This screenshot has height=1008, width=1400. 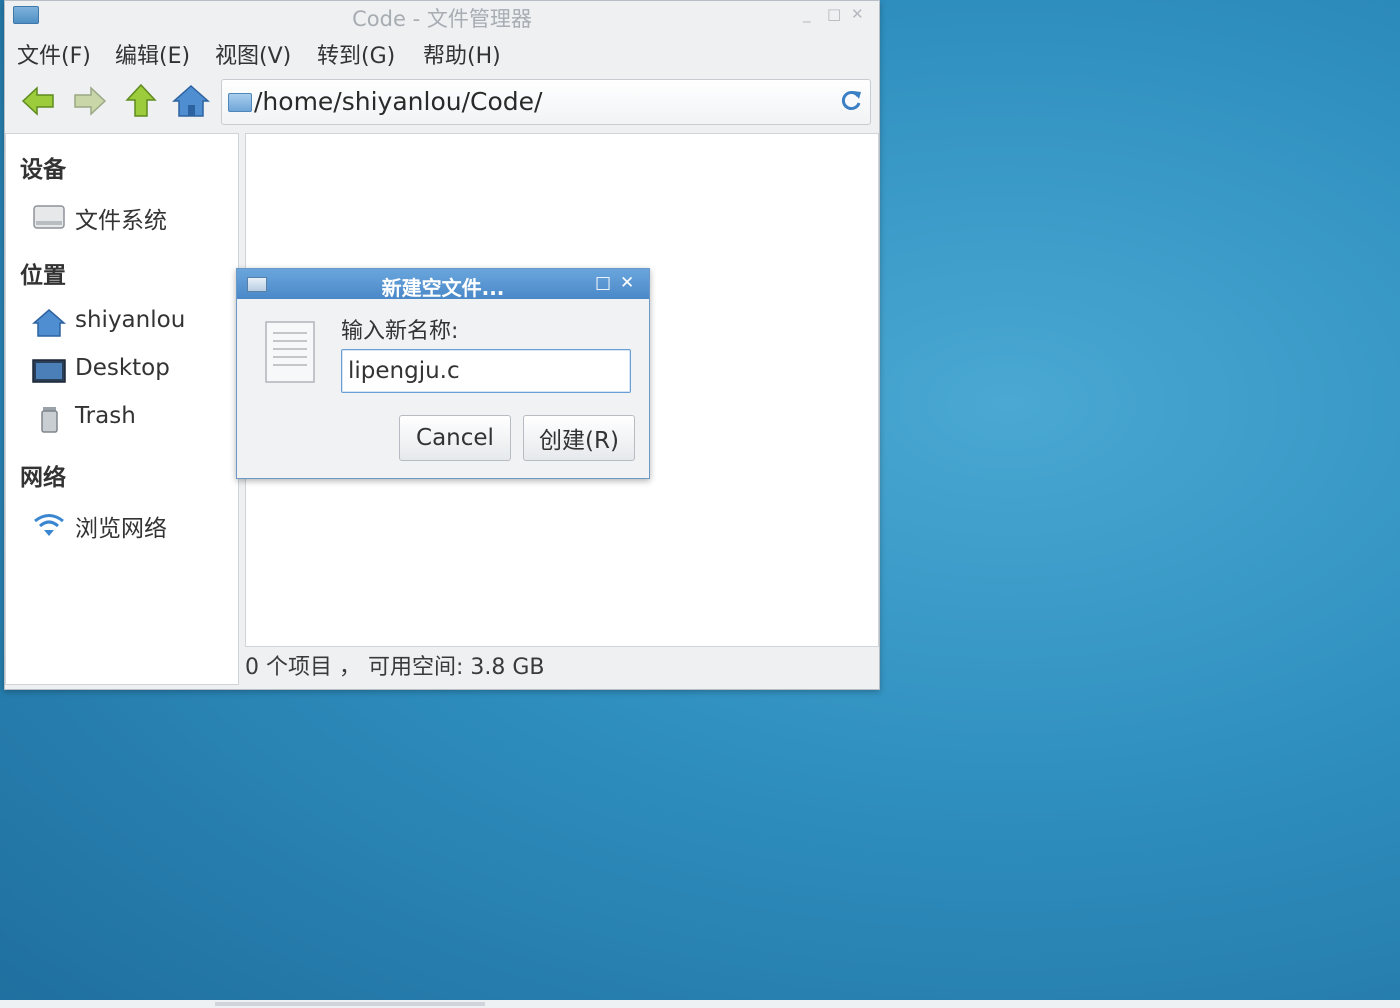 I want to click on filename-input, so click(x=486, y=371).